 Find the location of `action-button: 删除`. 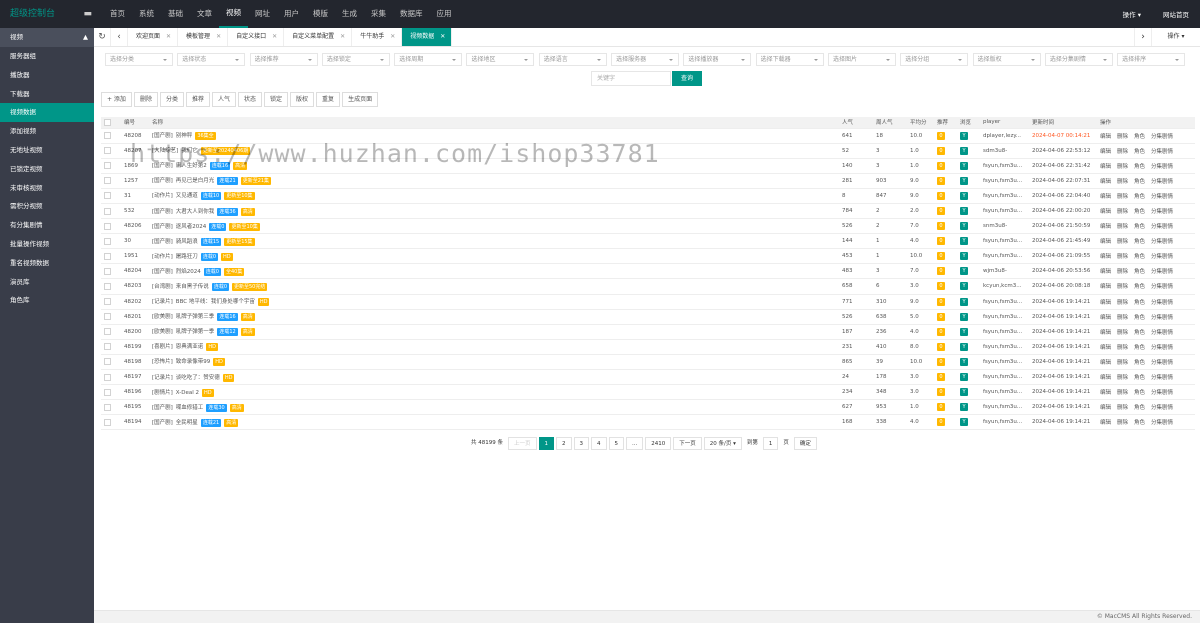

action-button: 删除 is located at coordinates (145, 99).